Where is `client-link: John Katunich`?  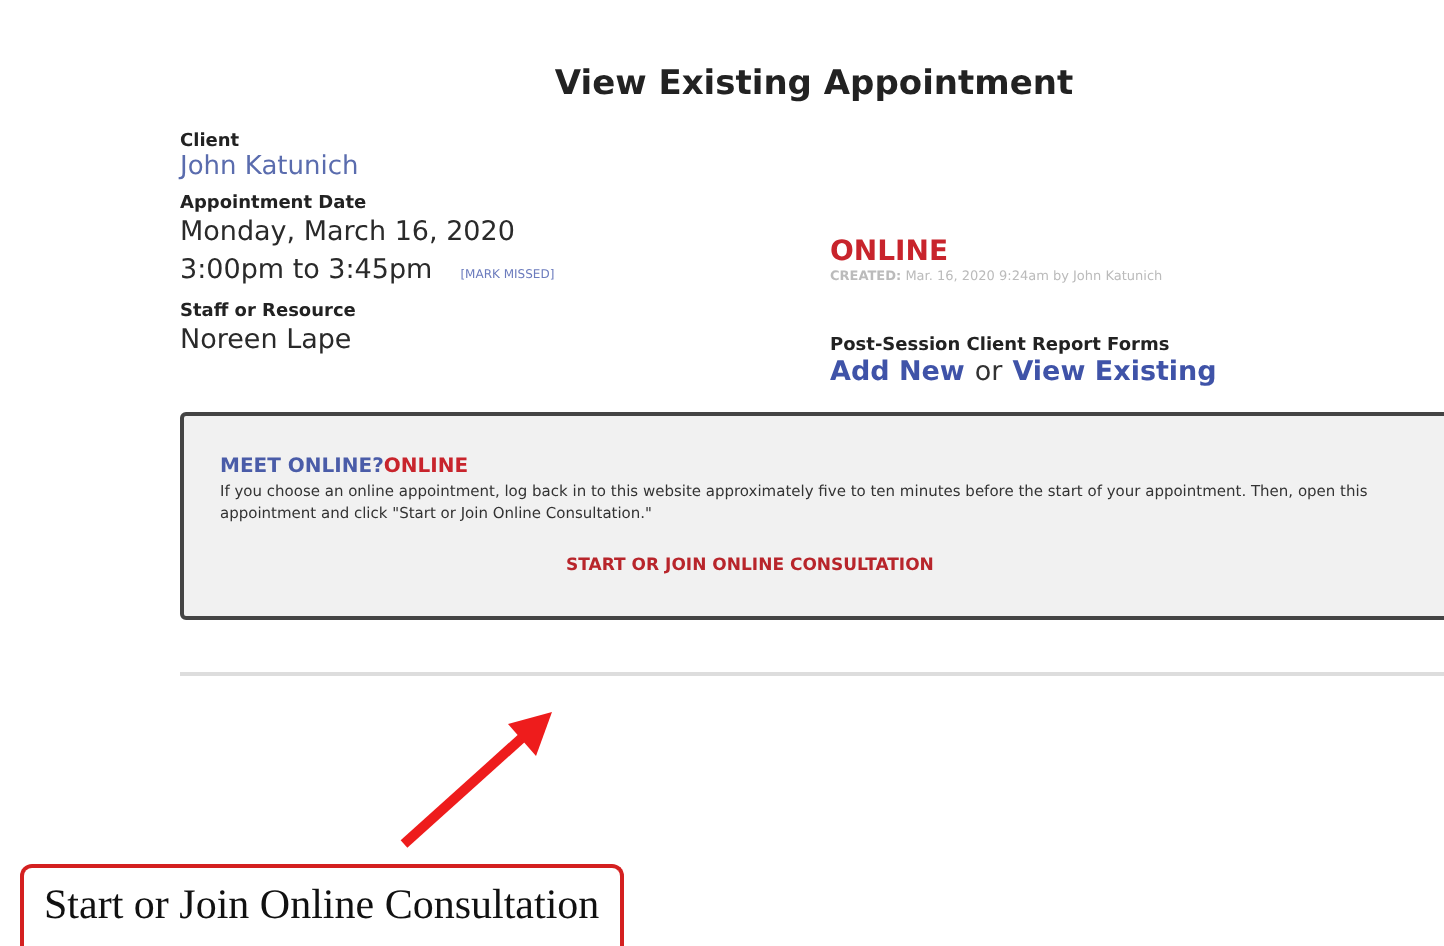 client-link: John Katunich is located at coordinates (505, 167).